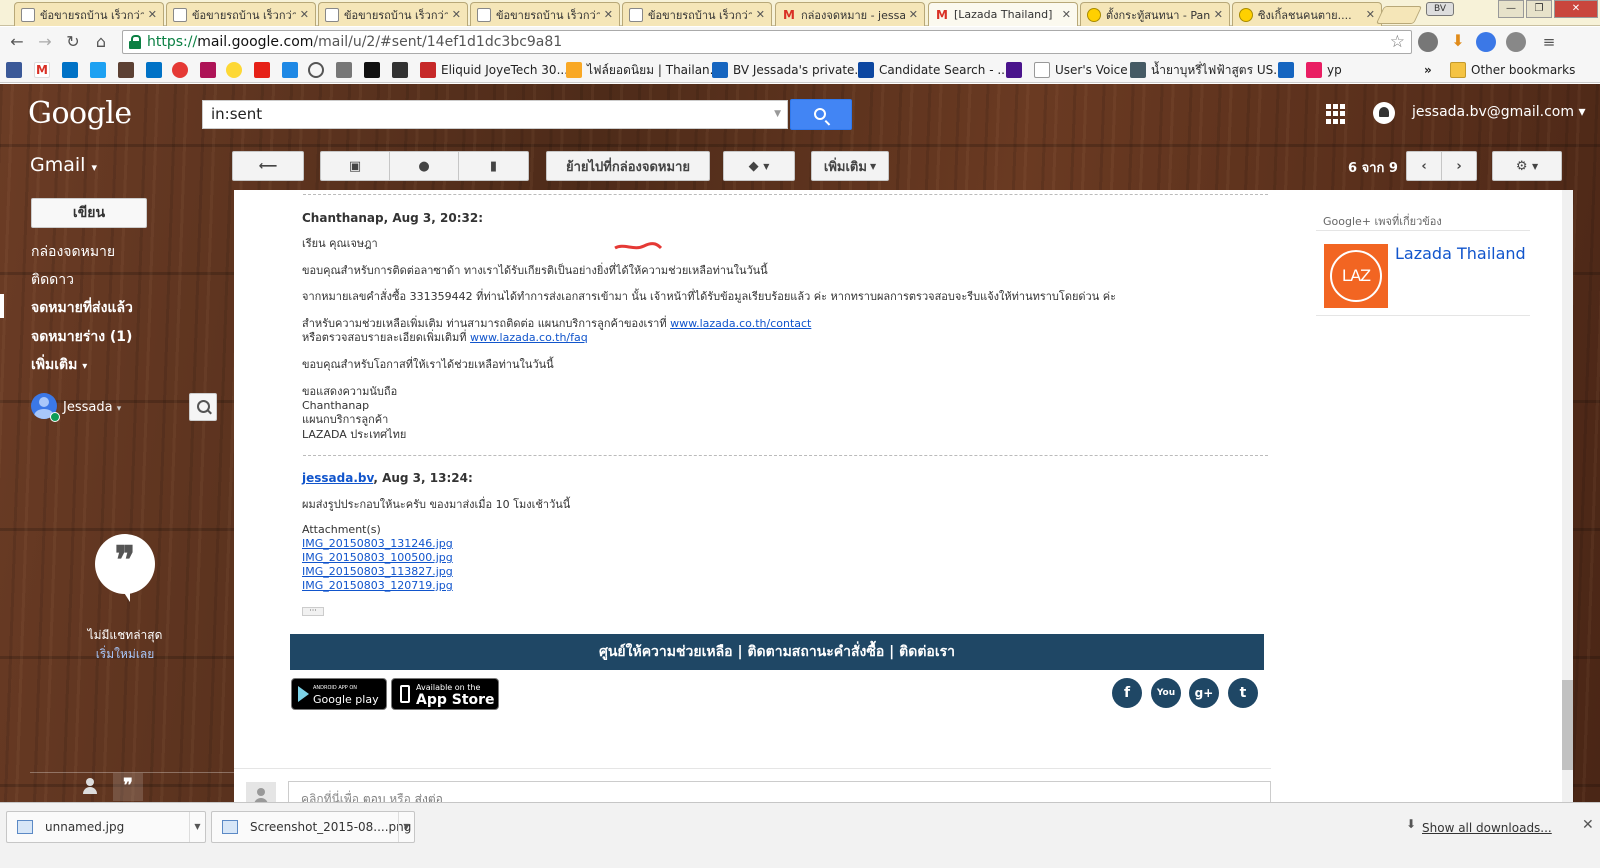 This screenshot has height=868, width=1600. What do you see at coordinates (740, 323) in the screenshot?
I see `lazada-contact-link: www.lazada.co.th/contact` at bounding box center [740, 323].